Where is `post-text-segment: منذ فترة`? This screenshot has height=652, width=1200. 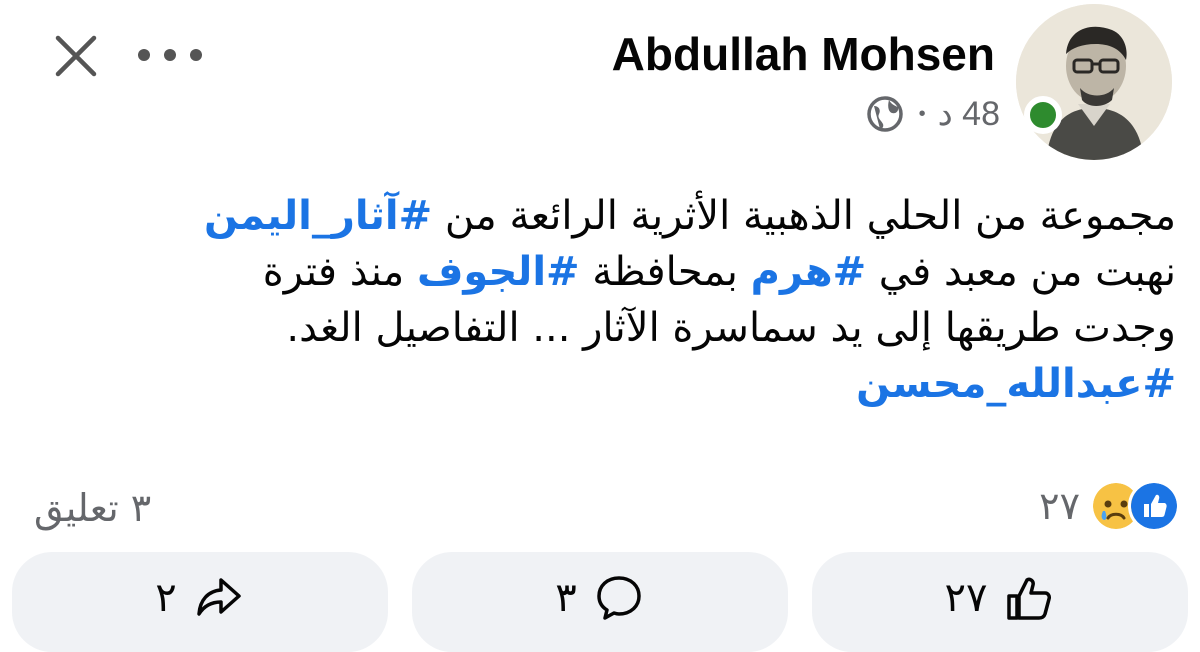 post-text-segment: منذ فترة is located at coordinates (339, 272).